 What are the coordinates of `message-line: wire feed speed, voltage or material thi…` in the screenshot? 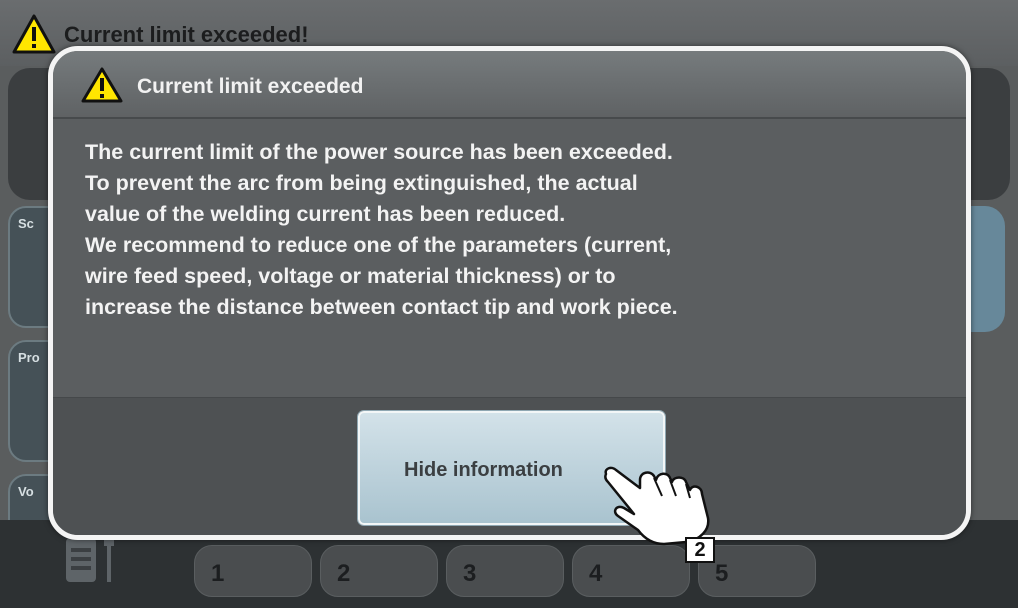 It's located at (350, 276).